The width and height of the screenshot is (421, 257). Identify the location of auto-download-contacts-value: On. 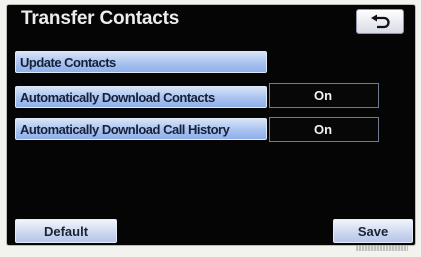
(324, 95).